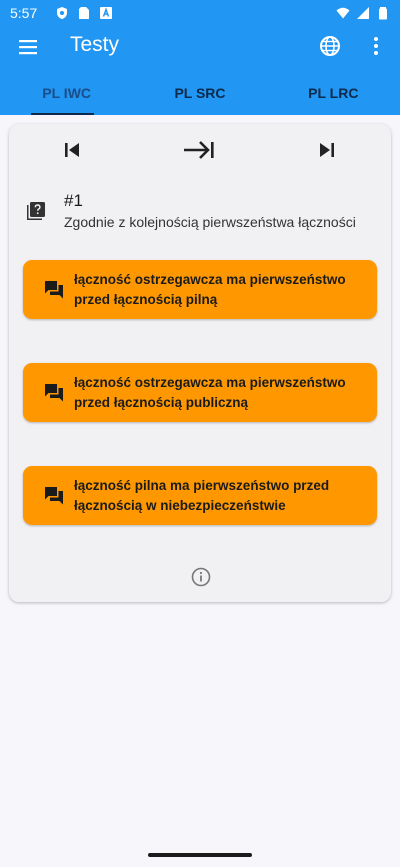 The height and width of the screenshot is (867, 400). Describe the element at coordinates (376, 46) in the screenshot. I see `more-vert-icon` at that location.